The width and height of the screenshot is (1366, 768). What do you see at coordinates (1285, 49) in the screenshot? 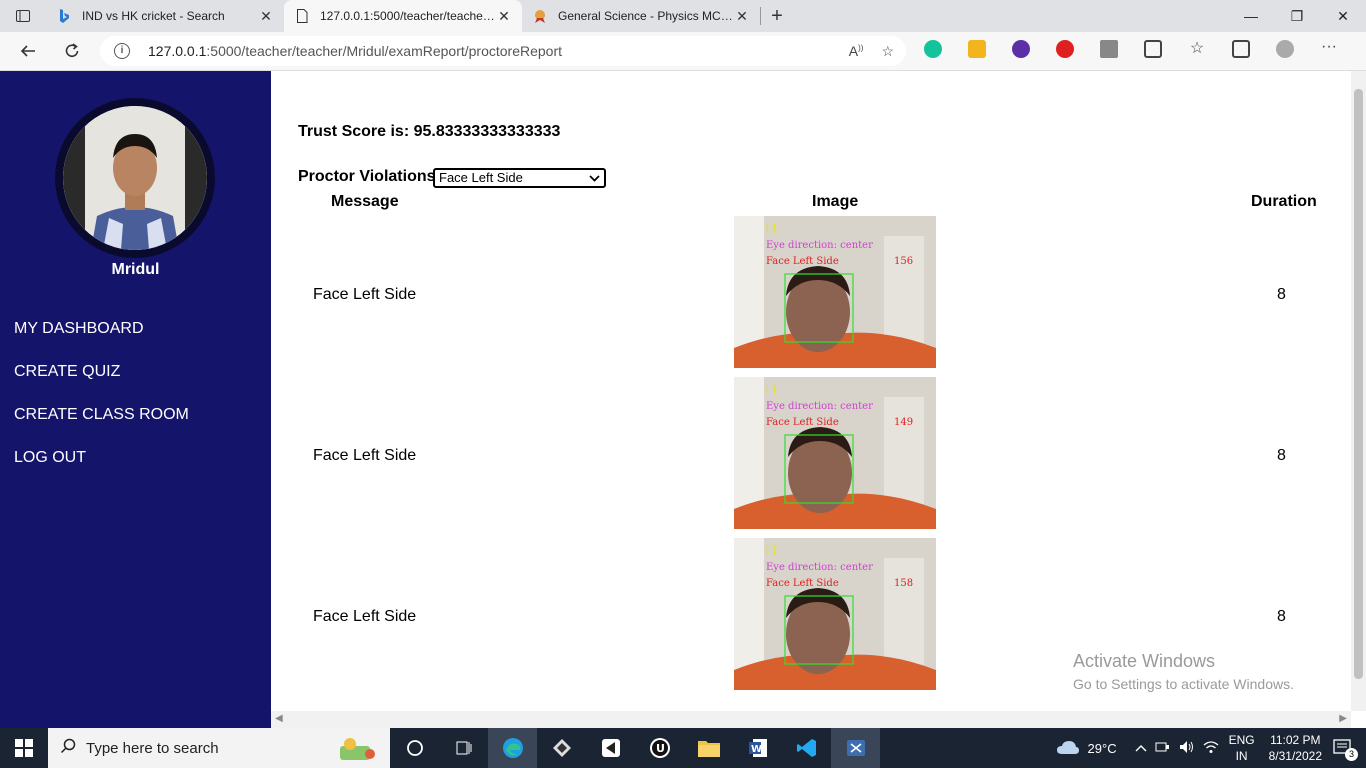
I see `profile-avatar-icon` at bounding box center [1285, 49].